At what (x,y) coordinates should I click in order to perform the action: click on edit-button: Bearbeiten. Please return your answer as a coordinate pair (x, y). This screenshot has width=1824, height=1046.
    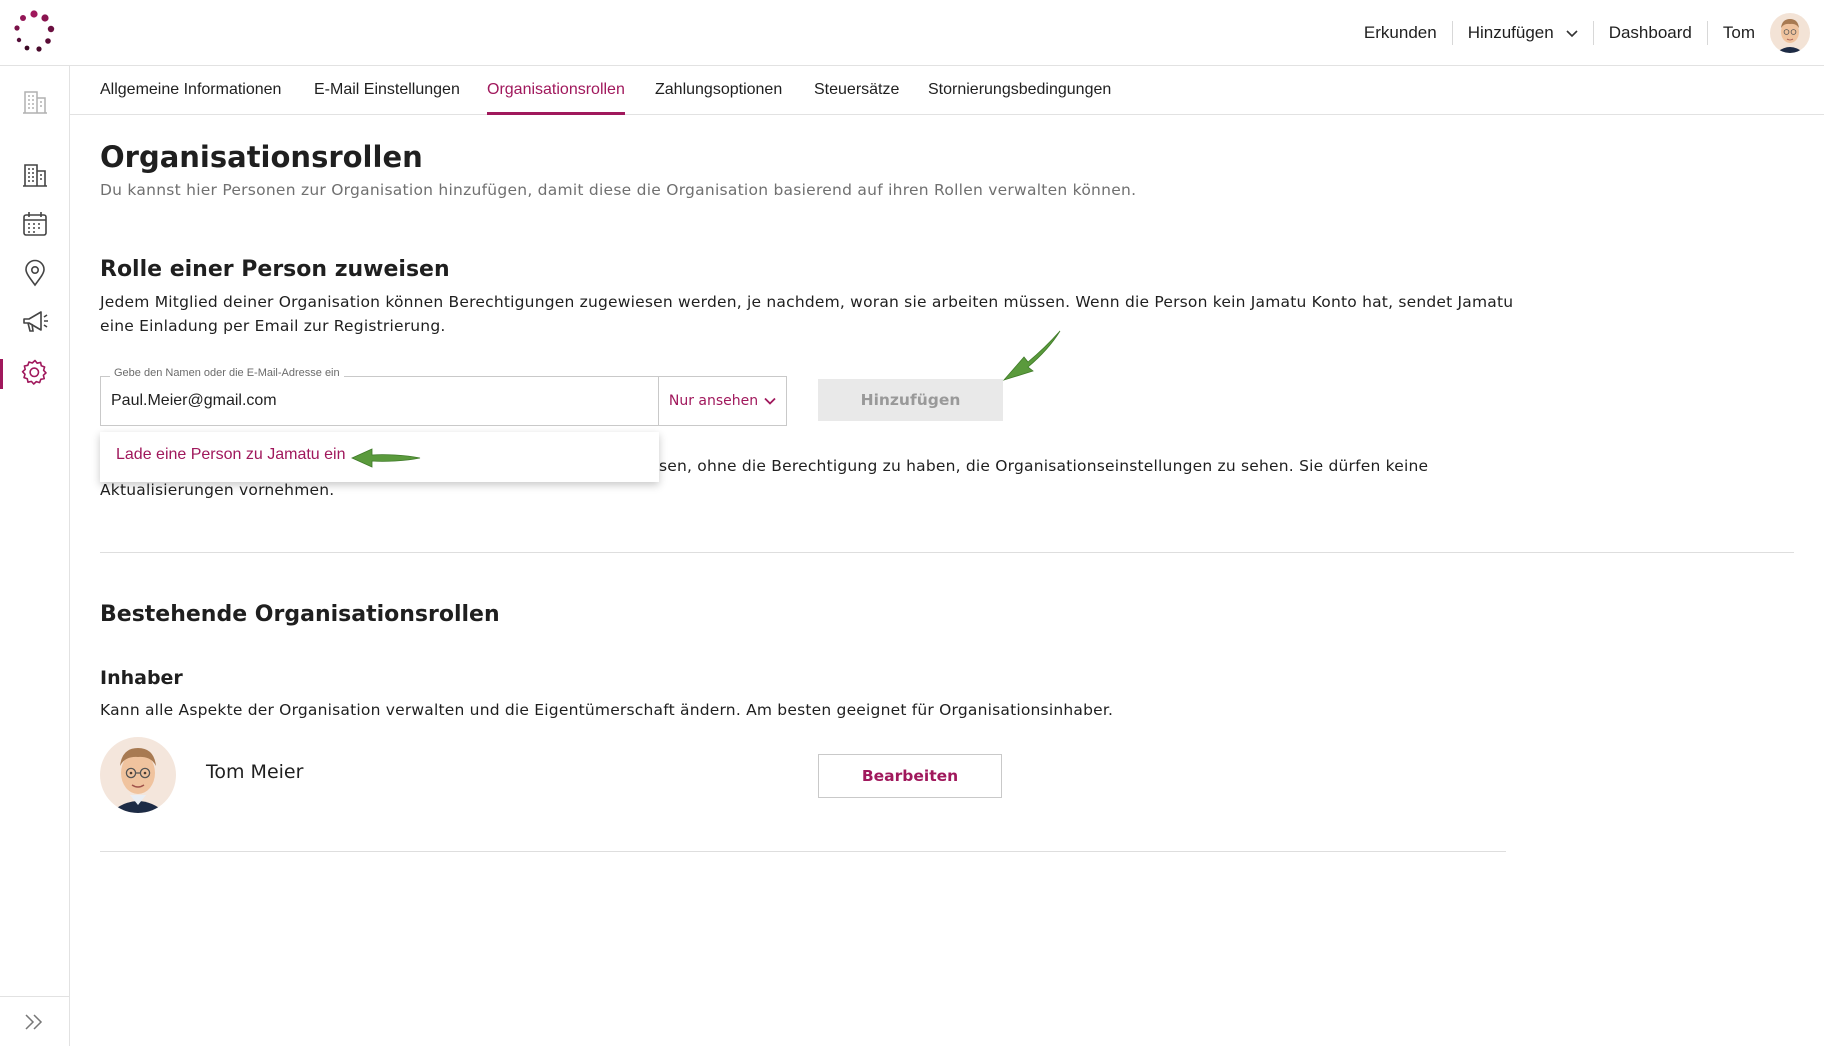
    Looking at the image, I should click on (910, 776).